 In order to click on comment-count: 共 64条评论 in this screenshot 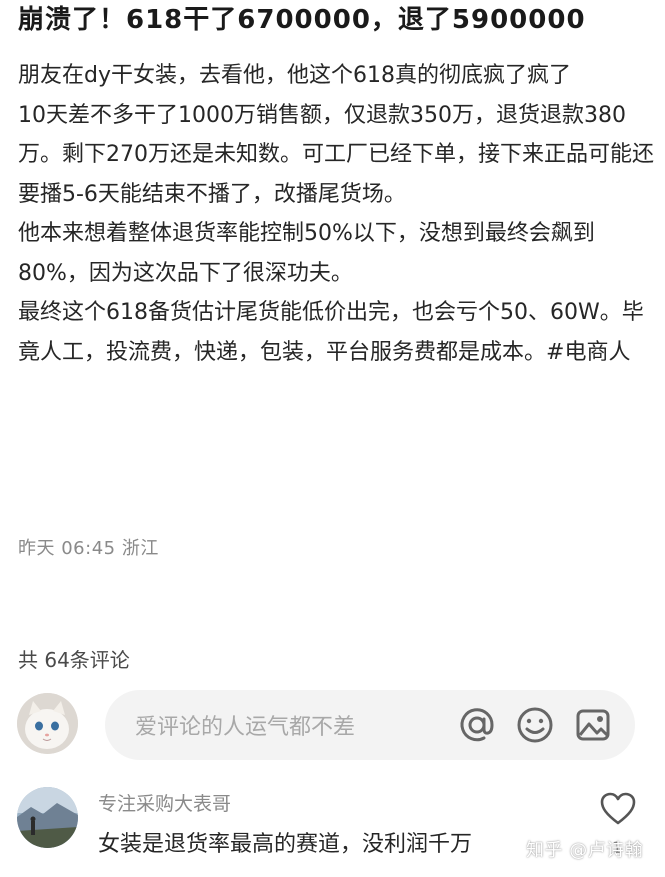, I will do `click(74, 660)`.